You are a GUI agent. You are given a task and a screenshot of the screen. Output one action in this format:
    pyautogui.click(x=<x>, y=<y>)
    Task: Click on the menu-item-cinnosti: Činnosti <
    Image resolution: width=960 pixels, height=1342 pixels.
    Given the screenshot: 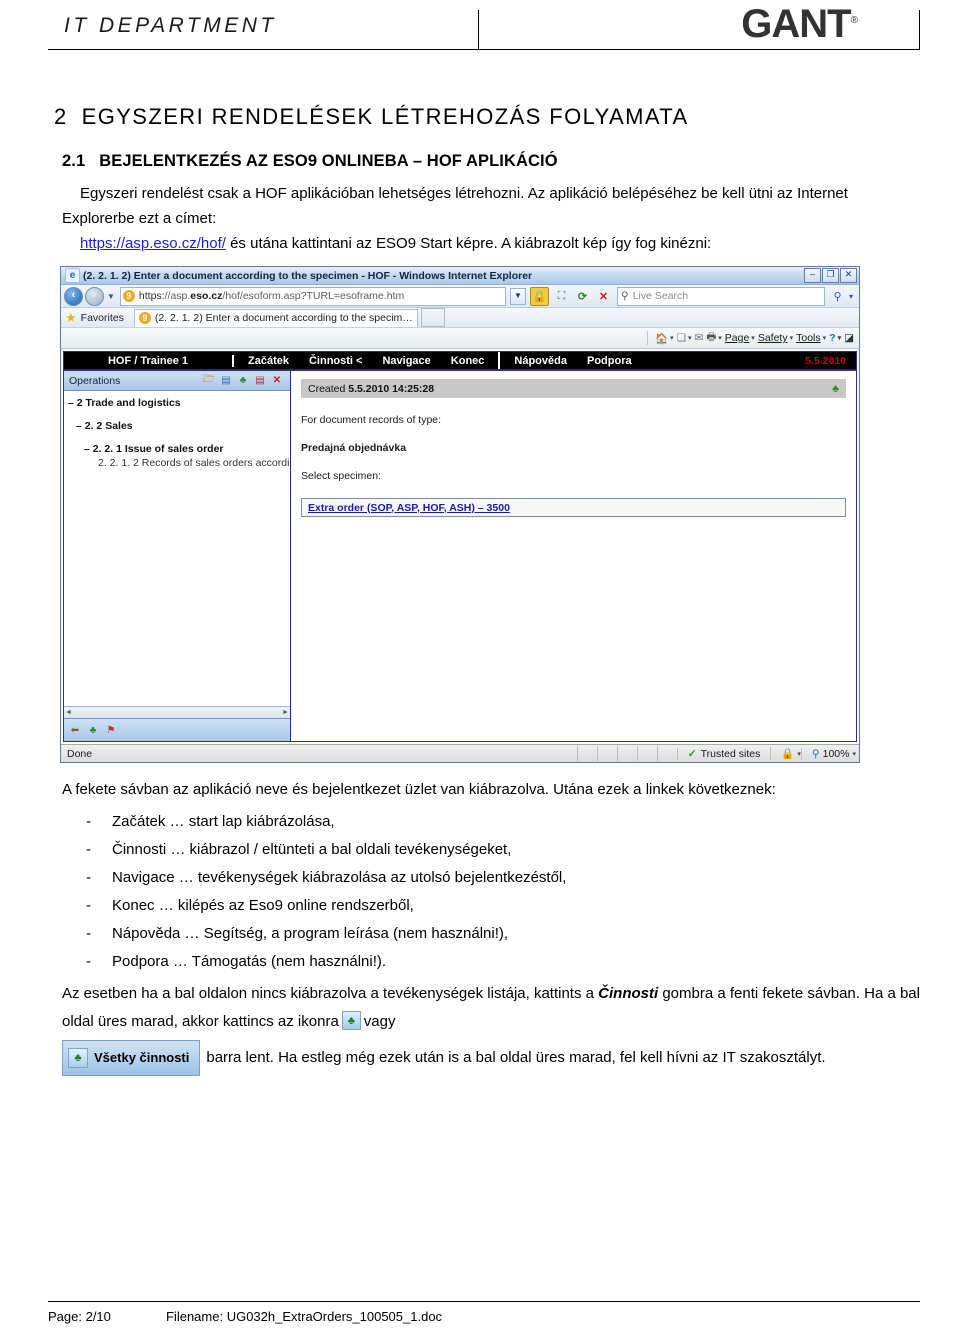 What is the action you would take?
    pyautogui.click(x=335, y=361)
    